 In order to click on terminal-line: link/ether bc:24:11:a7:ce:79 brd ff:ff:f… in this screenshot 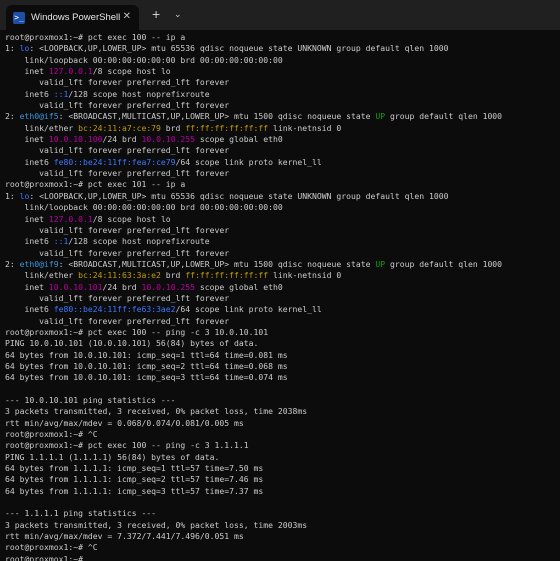, I will do `click(282, 128)`.